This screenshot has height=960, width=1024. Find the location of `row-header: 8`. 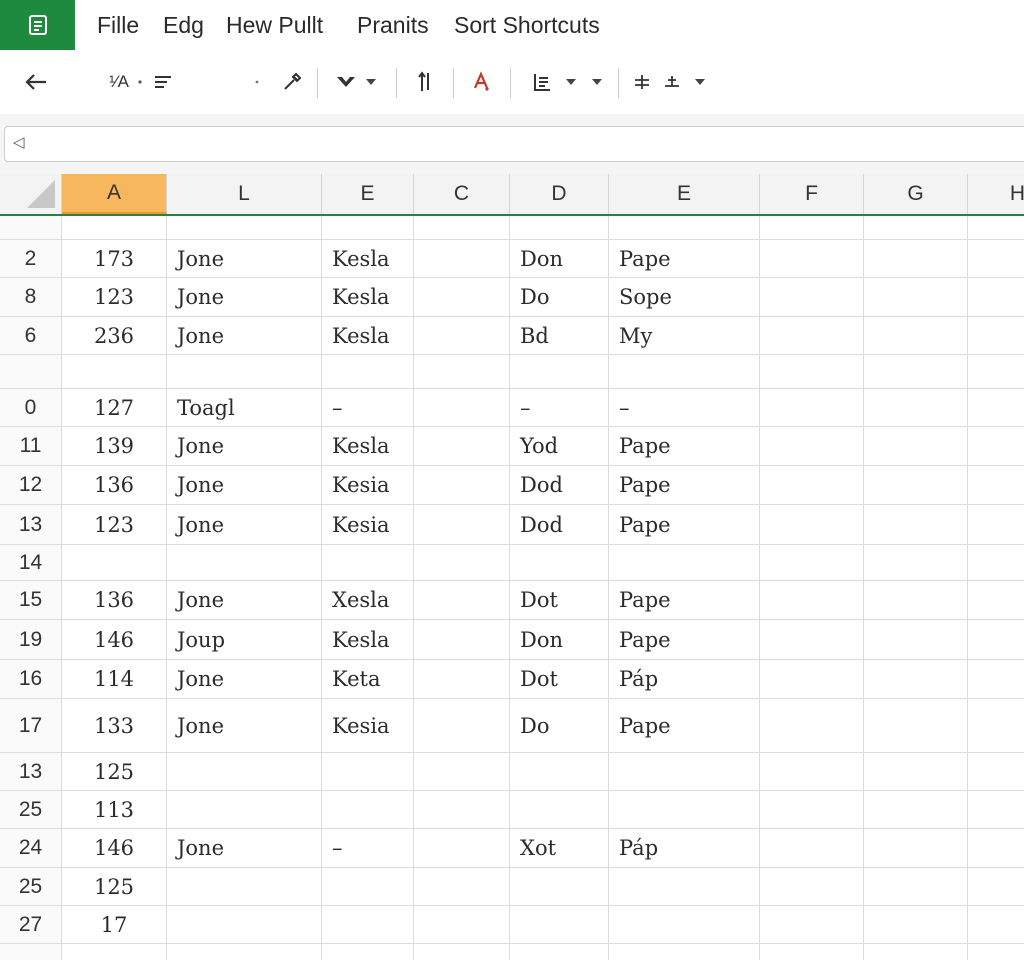

row-header: 8 is located at coordinates (31, 297).